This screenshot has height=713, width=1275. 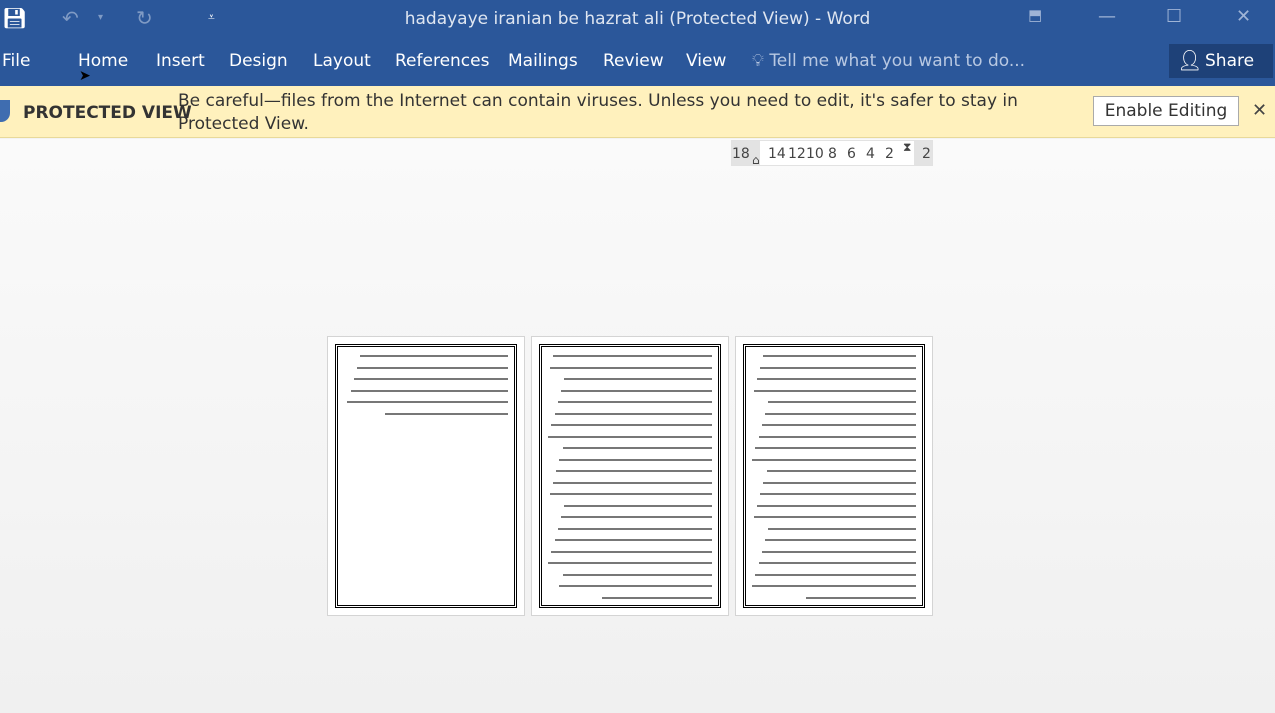 I want to click on share-button: 👤︎ Share, so click(x=1221, y=61).